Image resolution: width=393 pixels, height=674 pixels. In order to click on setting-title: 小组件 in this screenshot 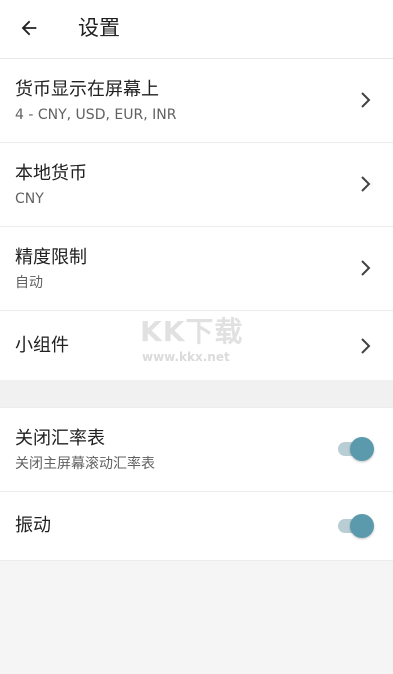, I will do `click(42, 345)`.